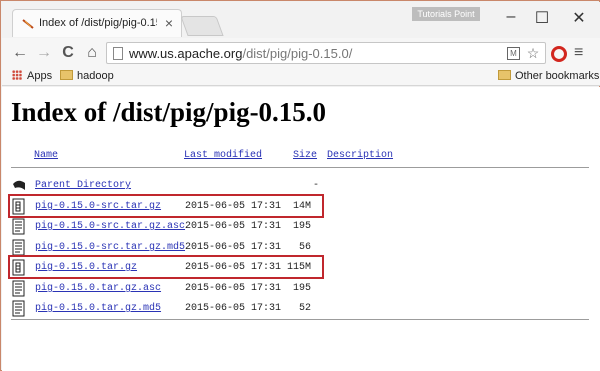  Describe the element at coordinates (186, 53) in the screenshot. I see `url-domain: www.us.apache.org` at that location.